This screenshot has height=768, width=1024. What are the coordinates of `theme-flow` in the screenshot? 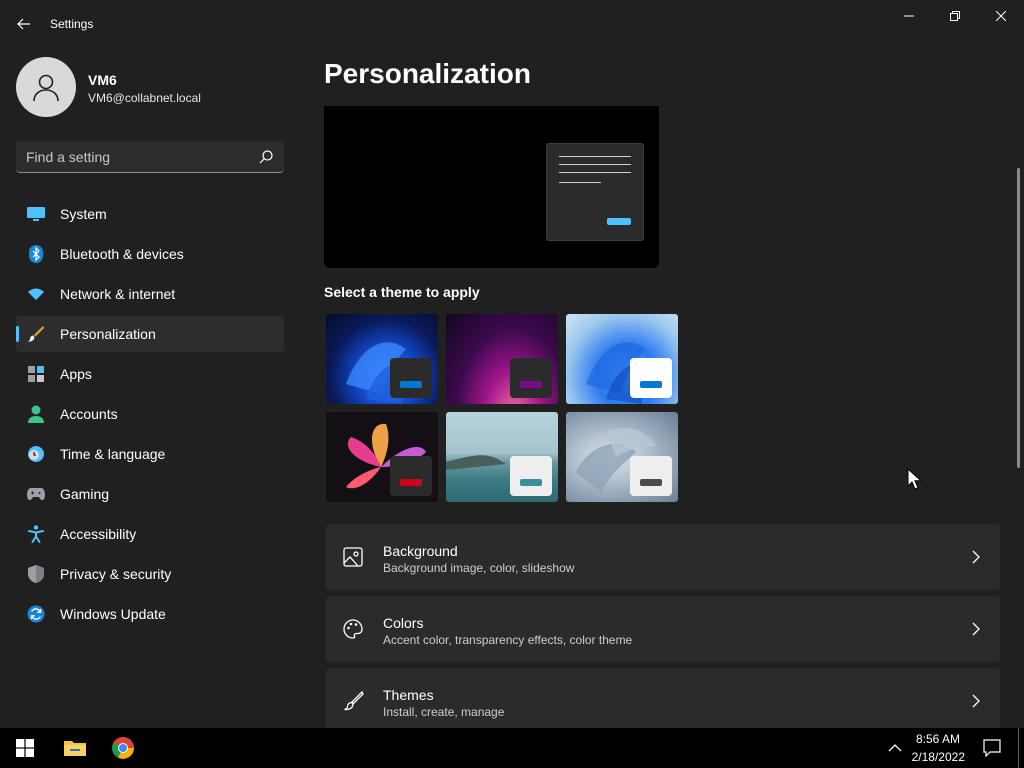 It's located at (622, 457).